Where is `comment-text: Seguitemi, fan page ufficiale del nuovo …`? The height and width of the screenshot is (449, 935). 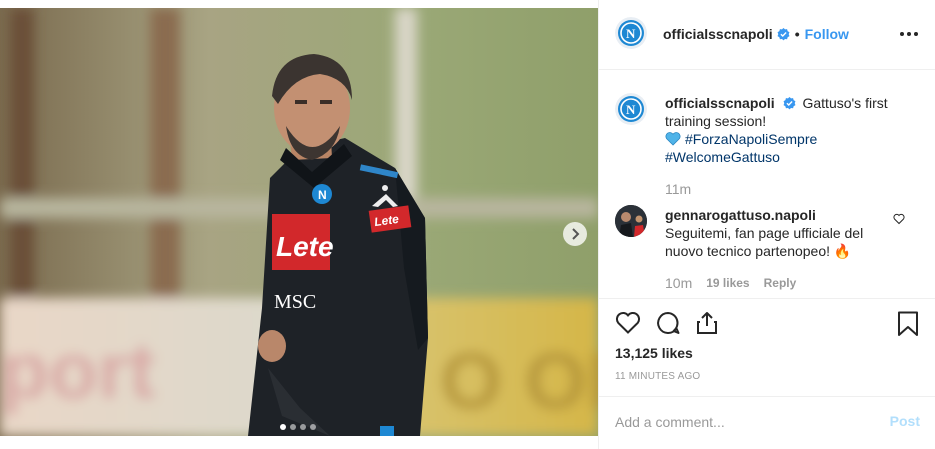
comment-text: Seguitemi, fan page ufficiale del nuovo … is located at coordinates (764, 242).